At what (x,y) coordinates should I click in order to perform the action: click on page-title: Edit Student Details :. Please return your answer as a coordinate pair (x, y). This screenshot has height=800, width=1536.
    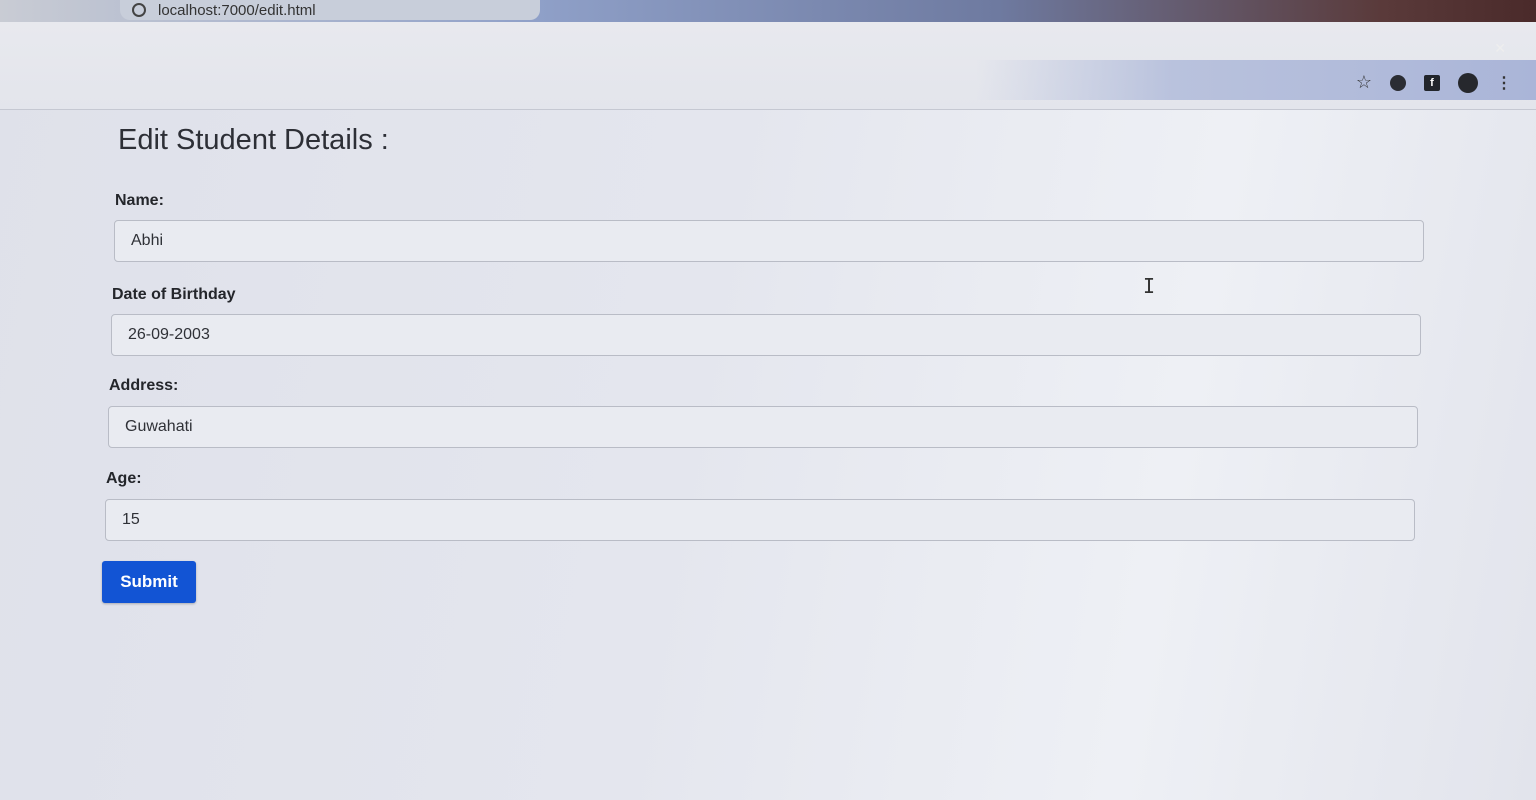
    Looking at the image, I should click on (253, 140).